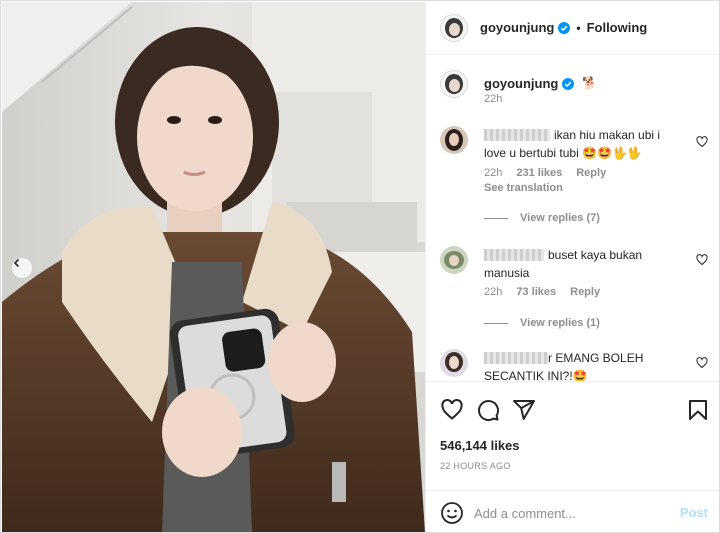  Describe the element at coordinates (539, 173) in the screenshot. I see `comment-likes: 231 likes` at that location.